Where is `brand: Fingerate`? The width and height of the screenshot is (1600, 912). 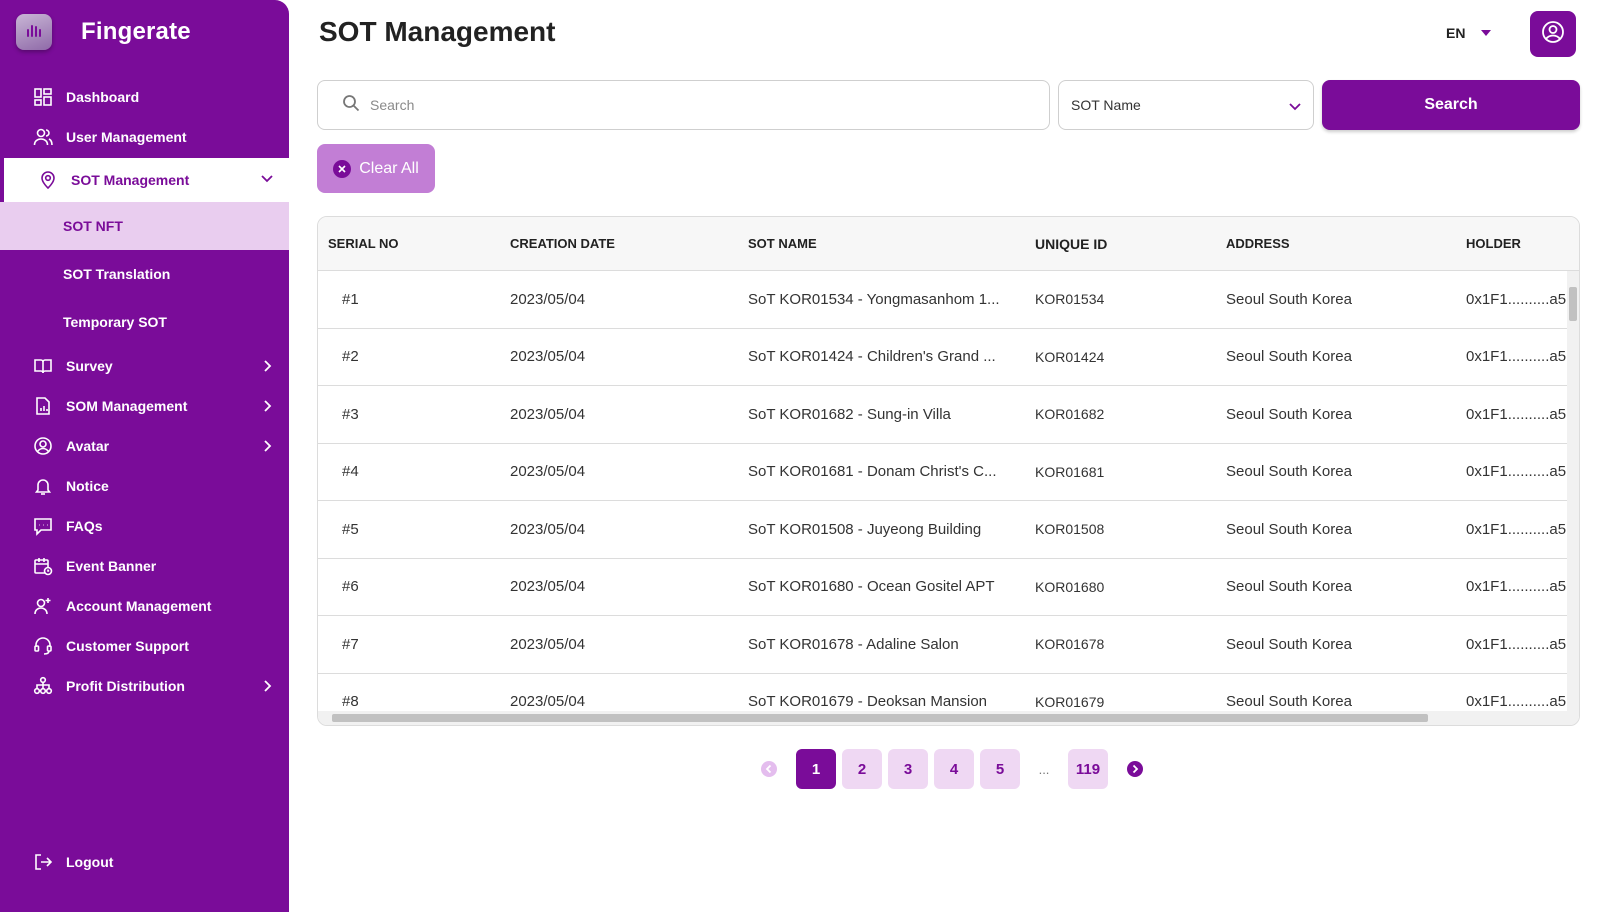
brand: Fingerate is located at coordinates (103, 32).